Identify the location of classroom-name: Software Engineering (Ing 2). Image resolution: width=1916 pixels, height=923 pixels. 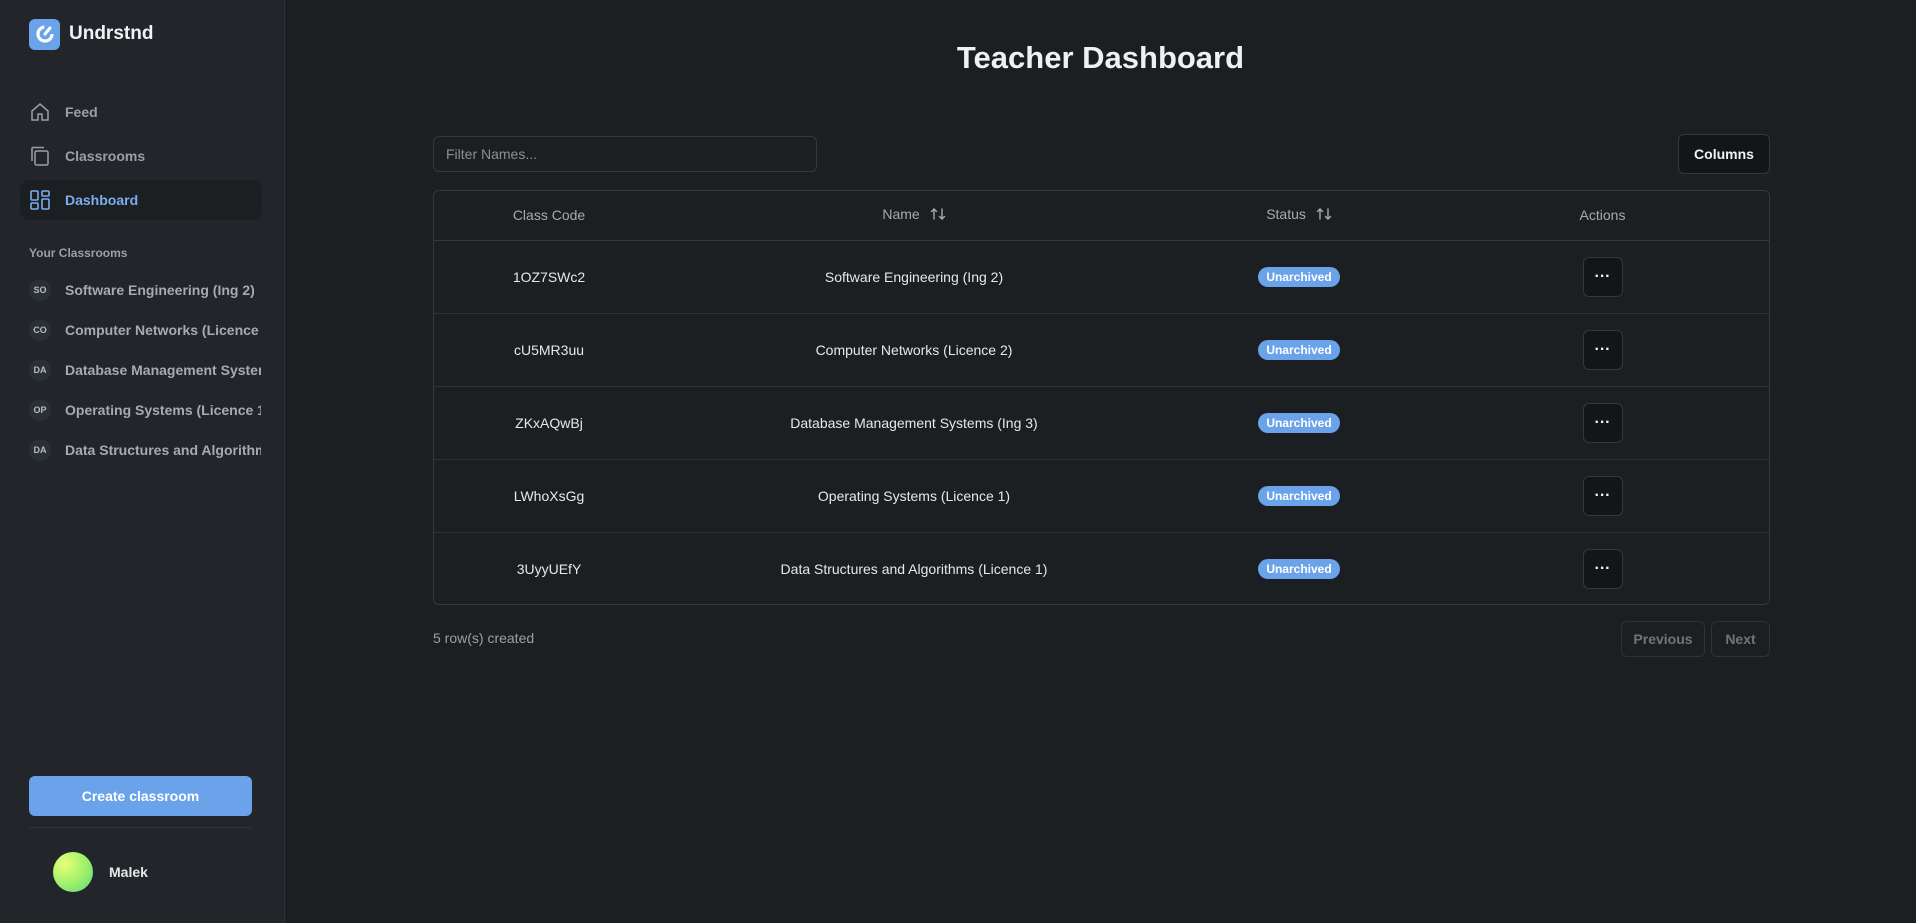
(160, 290).